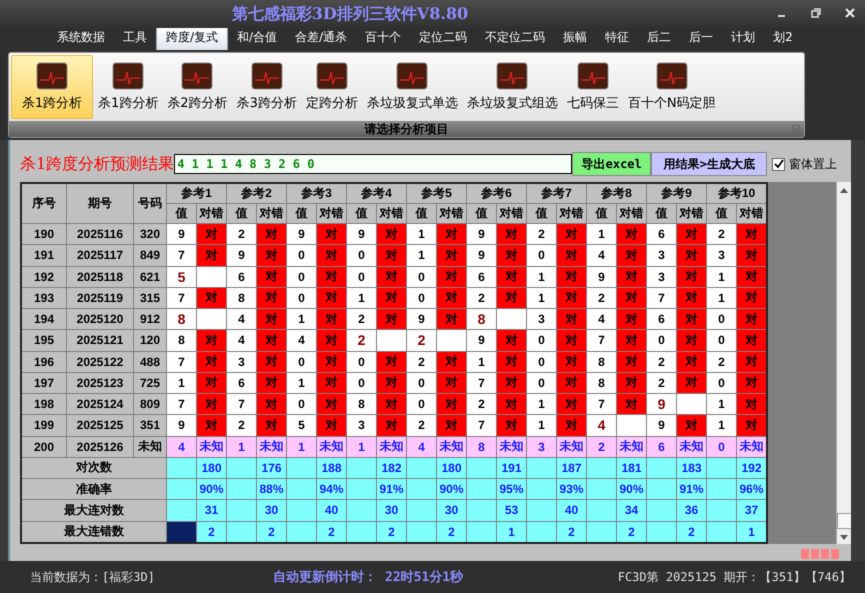 The image size is (865, 593). What do you see at coordinates (257, 38) in the screenshot?
I see `menu-tab: 和/合值` at bounding box center [257, 38].